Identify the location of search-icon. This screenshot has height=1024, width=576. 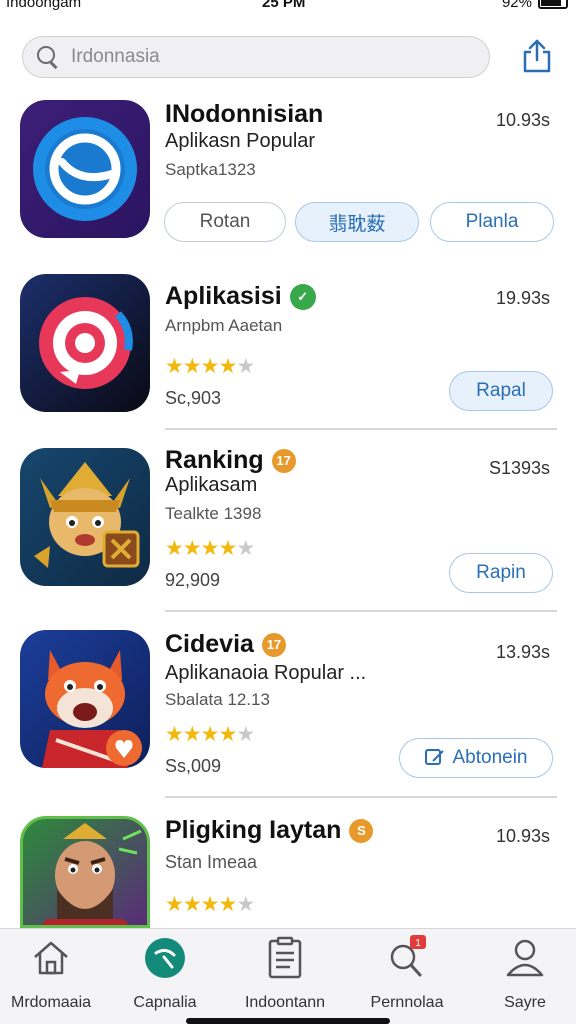
(48, 57).